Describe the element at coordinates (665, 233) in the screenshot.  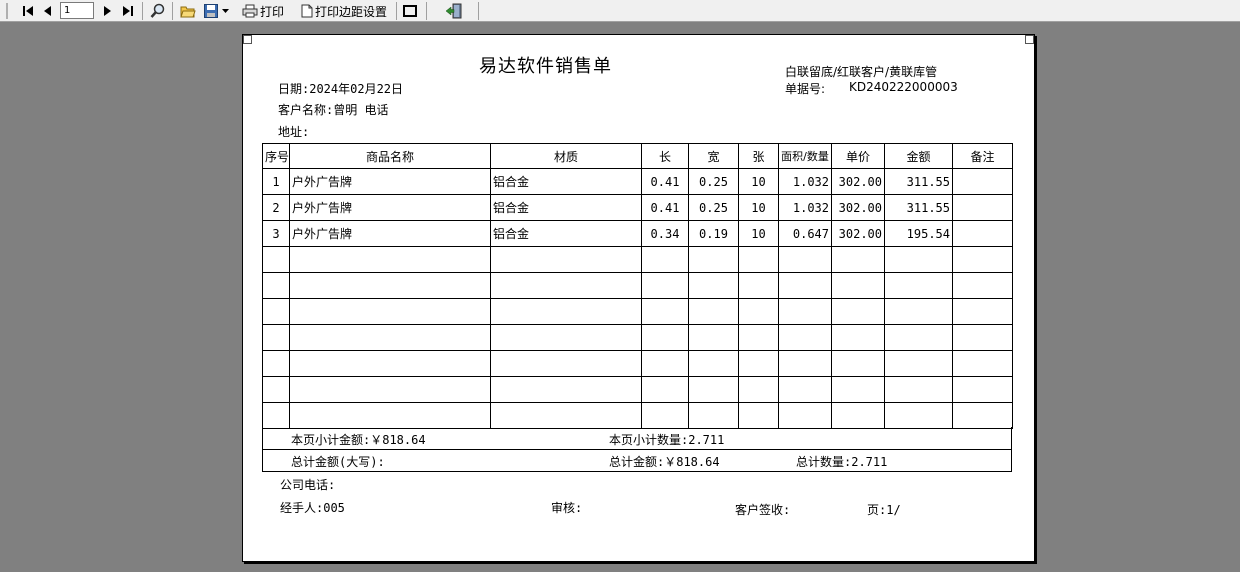
I see `cell-length: 0.34` at that location.